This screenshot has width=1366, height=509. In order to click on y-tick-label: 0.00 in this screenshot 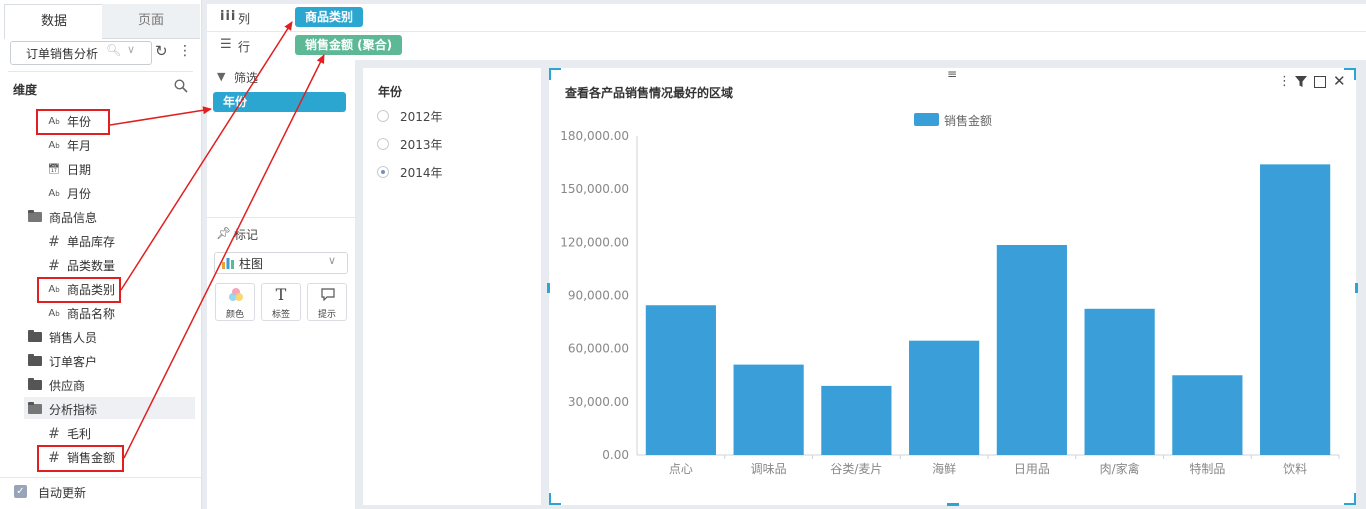, I will do `click(615, 455)`.